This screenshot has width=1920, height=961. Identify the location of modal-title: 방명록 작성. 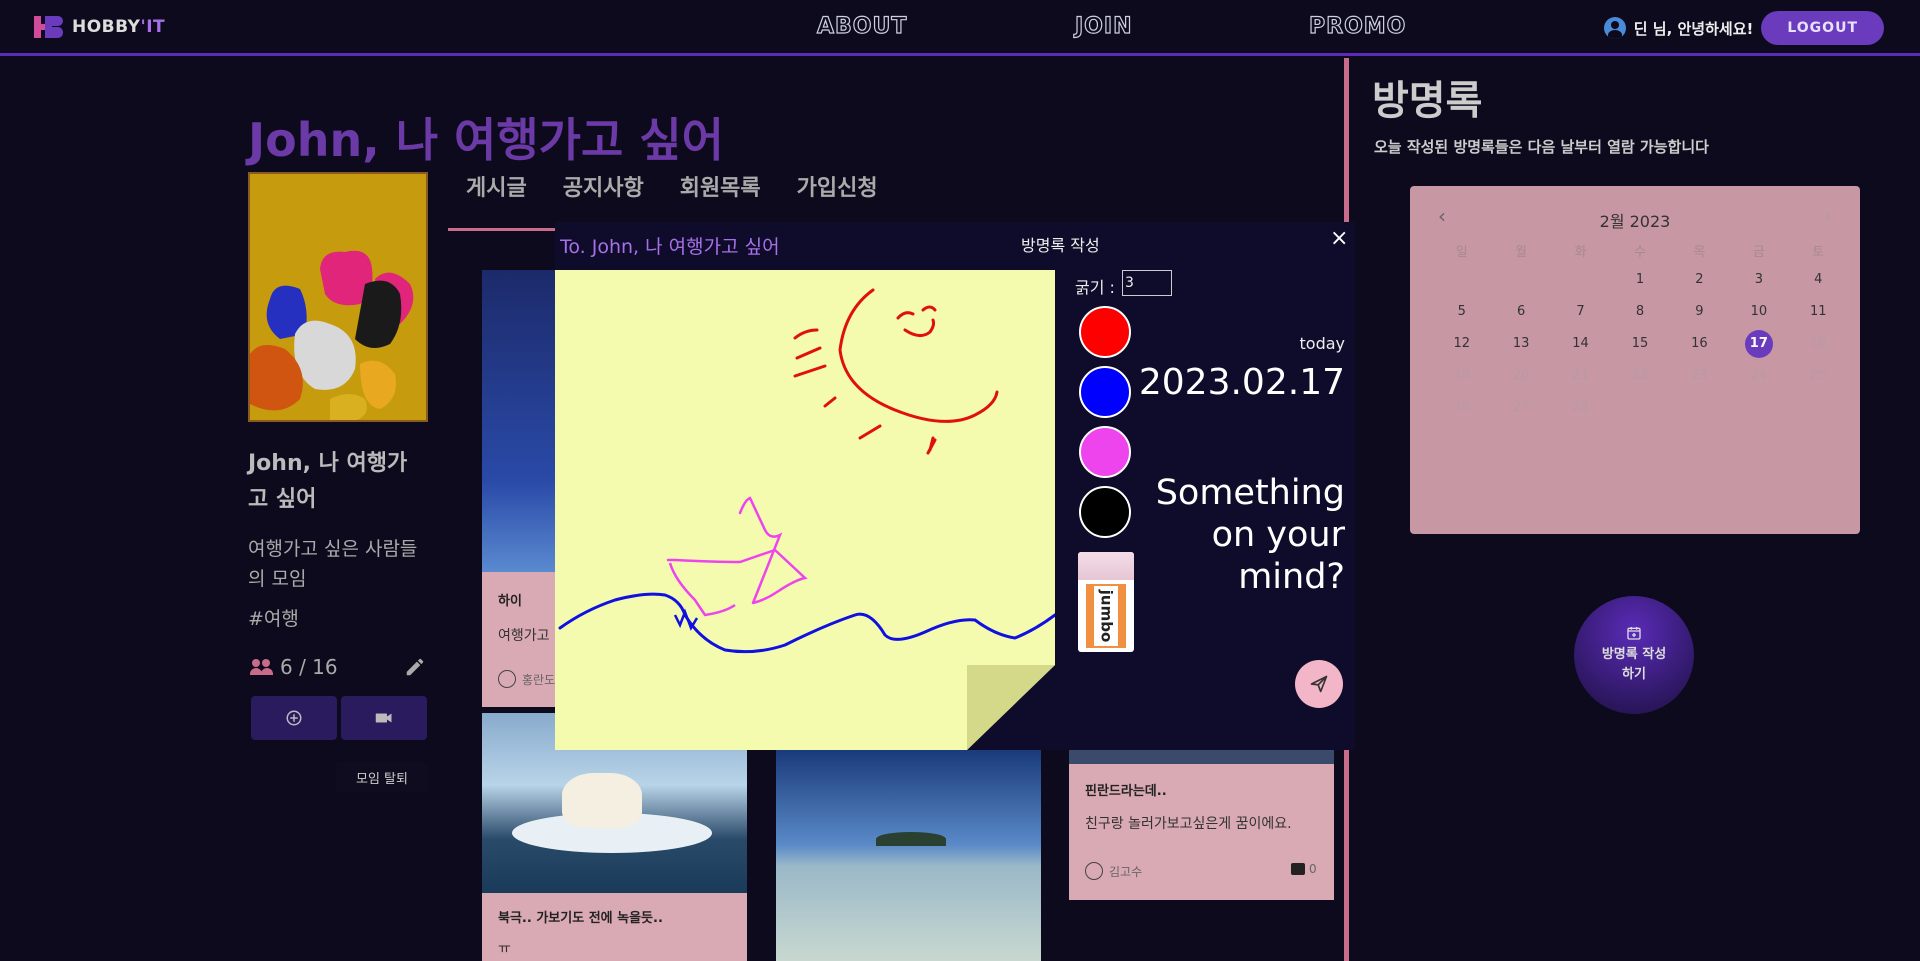
(1060, 245).